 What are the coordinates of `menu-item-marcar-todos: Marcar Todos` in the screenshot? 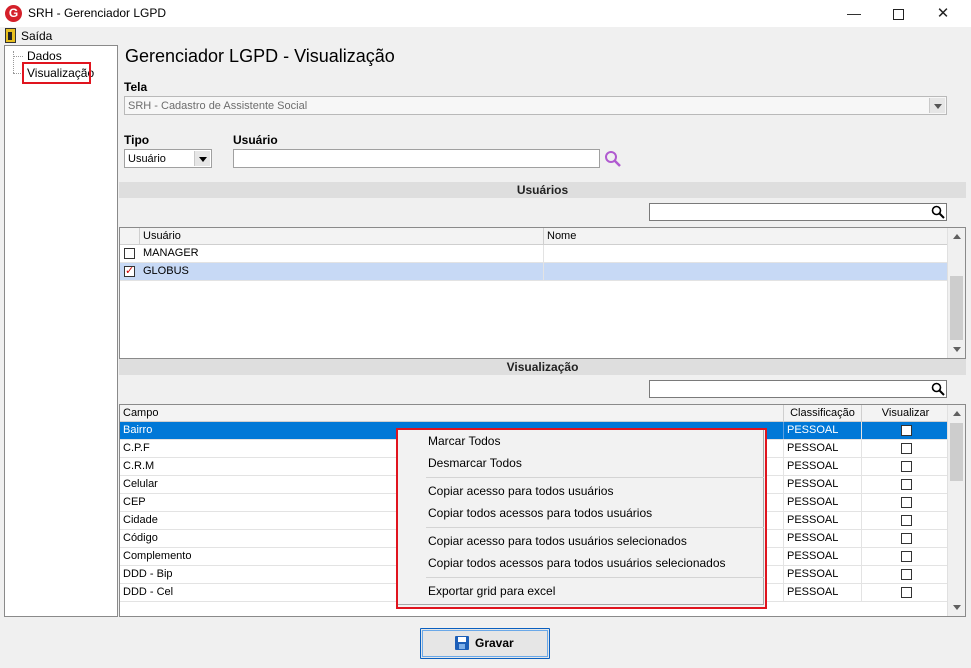 It's located at (464, 441).